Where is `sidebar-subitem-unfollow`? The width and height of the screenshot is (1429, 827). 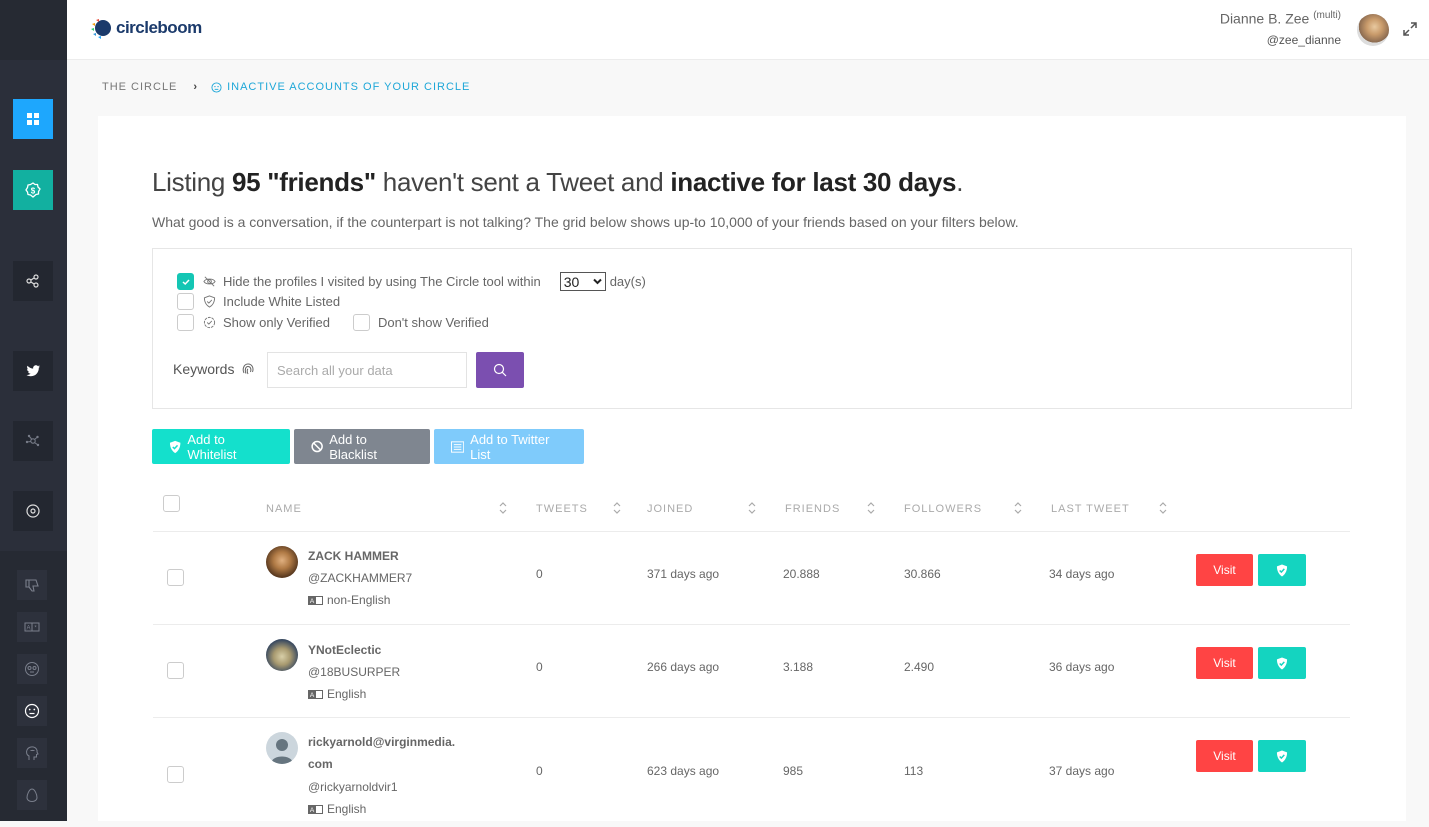 sidebar-subitem-unfollow is located at coordinates (32, 585).